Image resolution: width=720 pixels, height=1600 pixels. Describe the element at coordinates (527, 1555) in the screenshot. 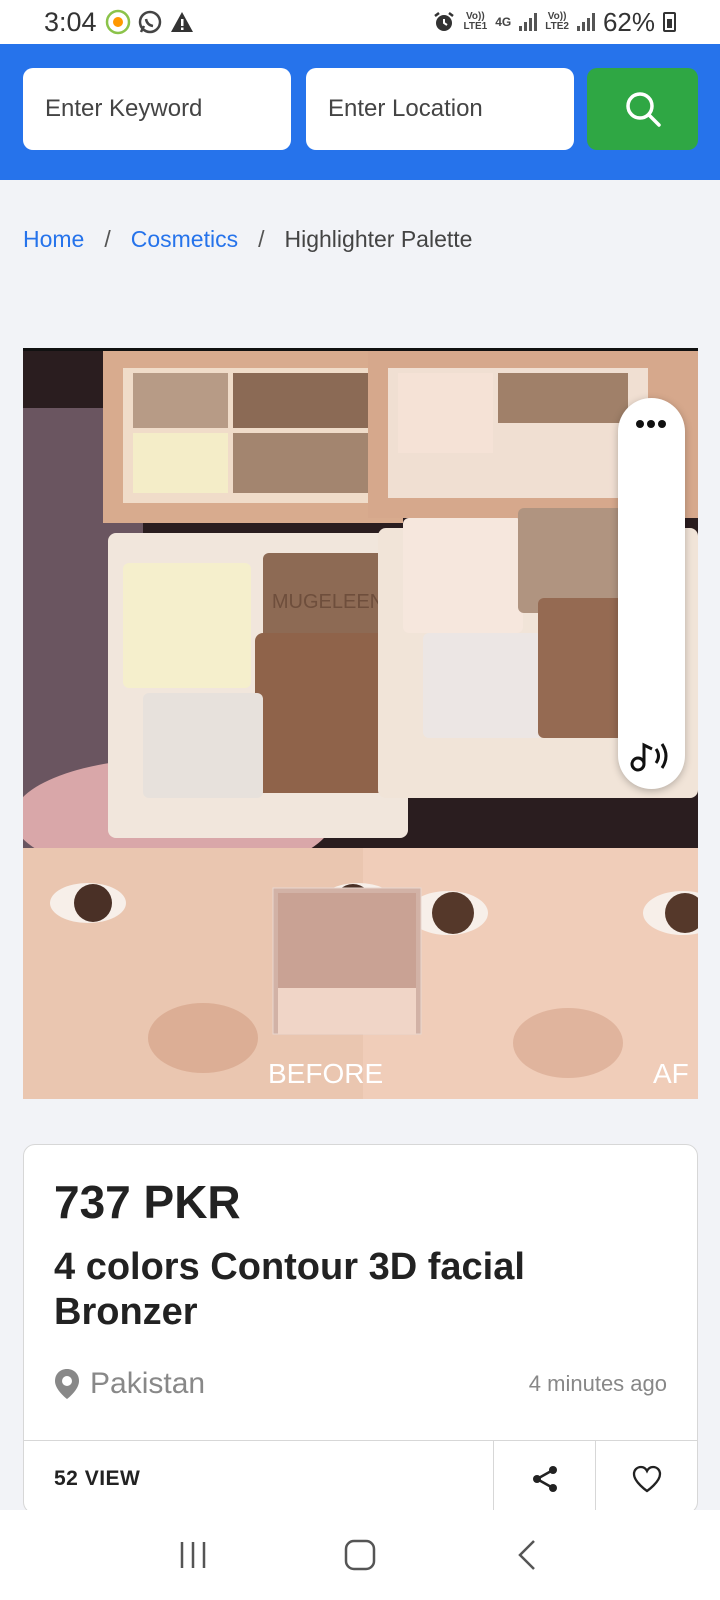

I see `back-icon` at that location.